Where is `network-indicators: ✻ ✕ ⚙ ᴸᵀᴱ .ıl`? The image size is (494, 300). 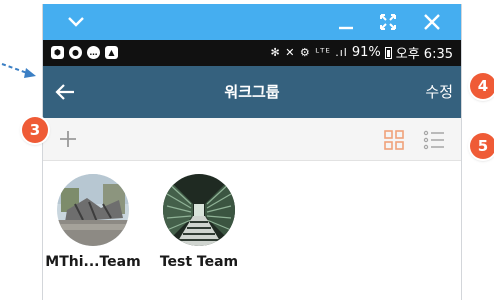 network-indicators: ✻ ✕ ⚙ ᴸᵀᴱ .ıl is located at coordinates (309, 52).